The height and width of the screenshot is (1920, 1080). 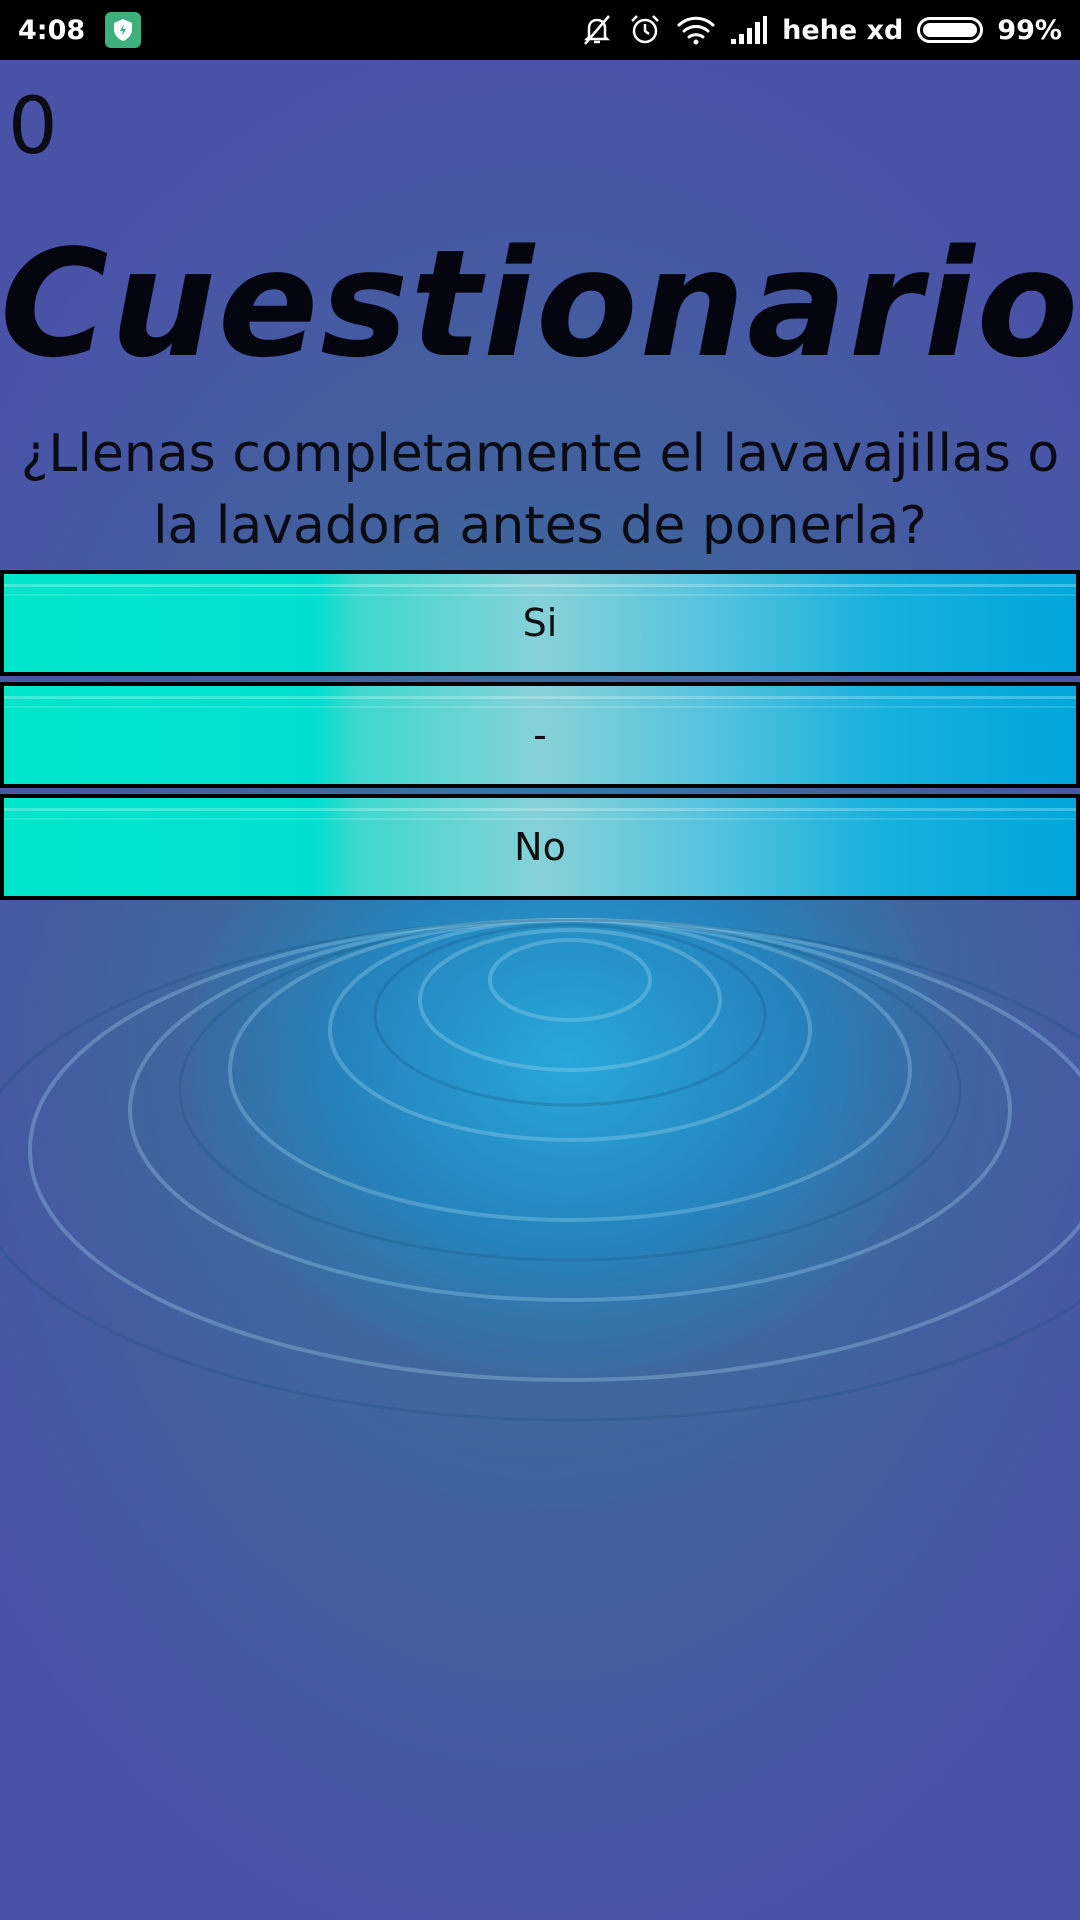 What do you see at coordinates (645, 30) in the screenshot?
I see `alarm-icon` at bounding box center [645, 30].